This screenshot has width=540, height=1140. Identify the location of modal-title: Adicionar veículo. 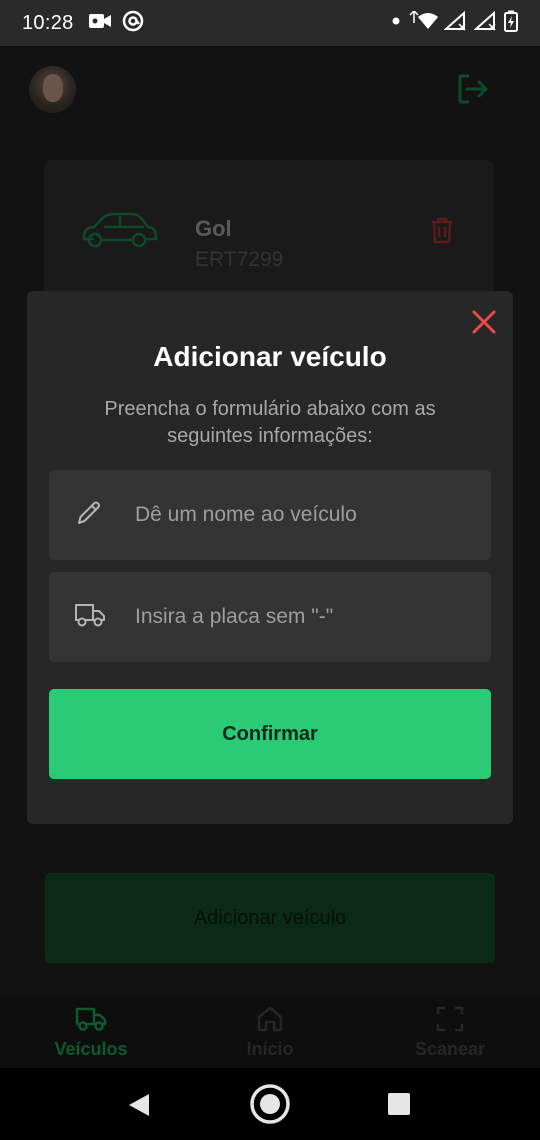
(270, 356).